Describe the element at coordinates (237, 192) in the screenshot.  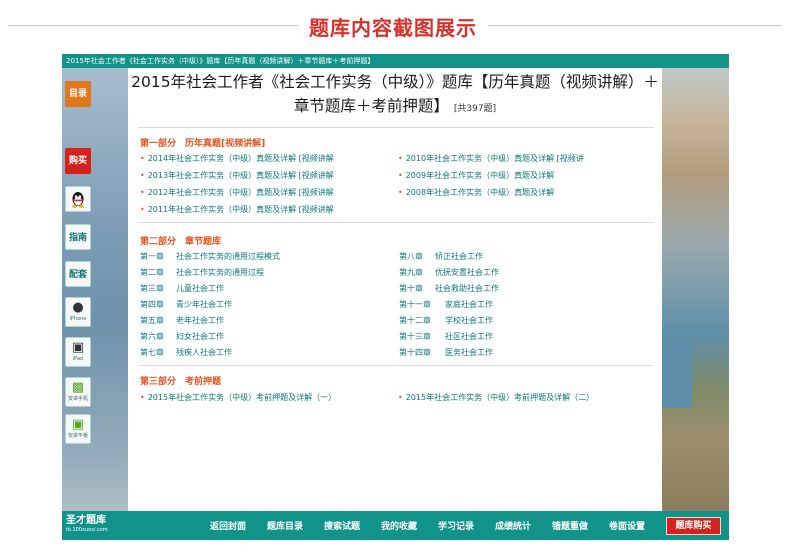
I see `real-exam-link: • 2012年社会工作实务（中级）真题及详解 [视频讲解` at that location.